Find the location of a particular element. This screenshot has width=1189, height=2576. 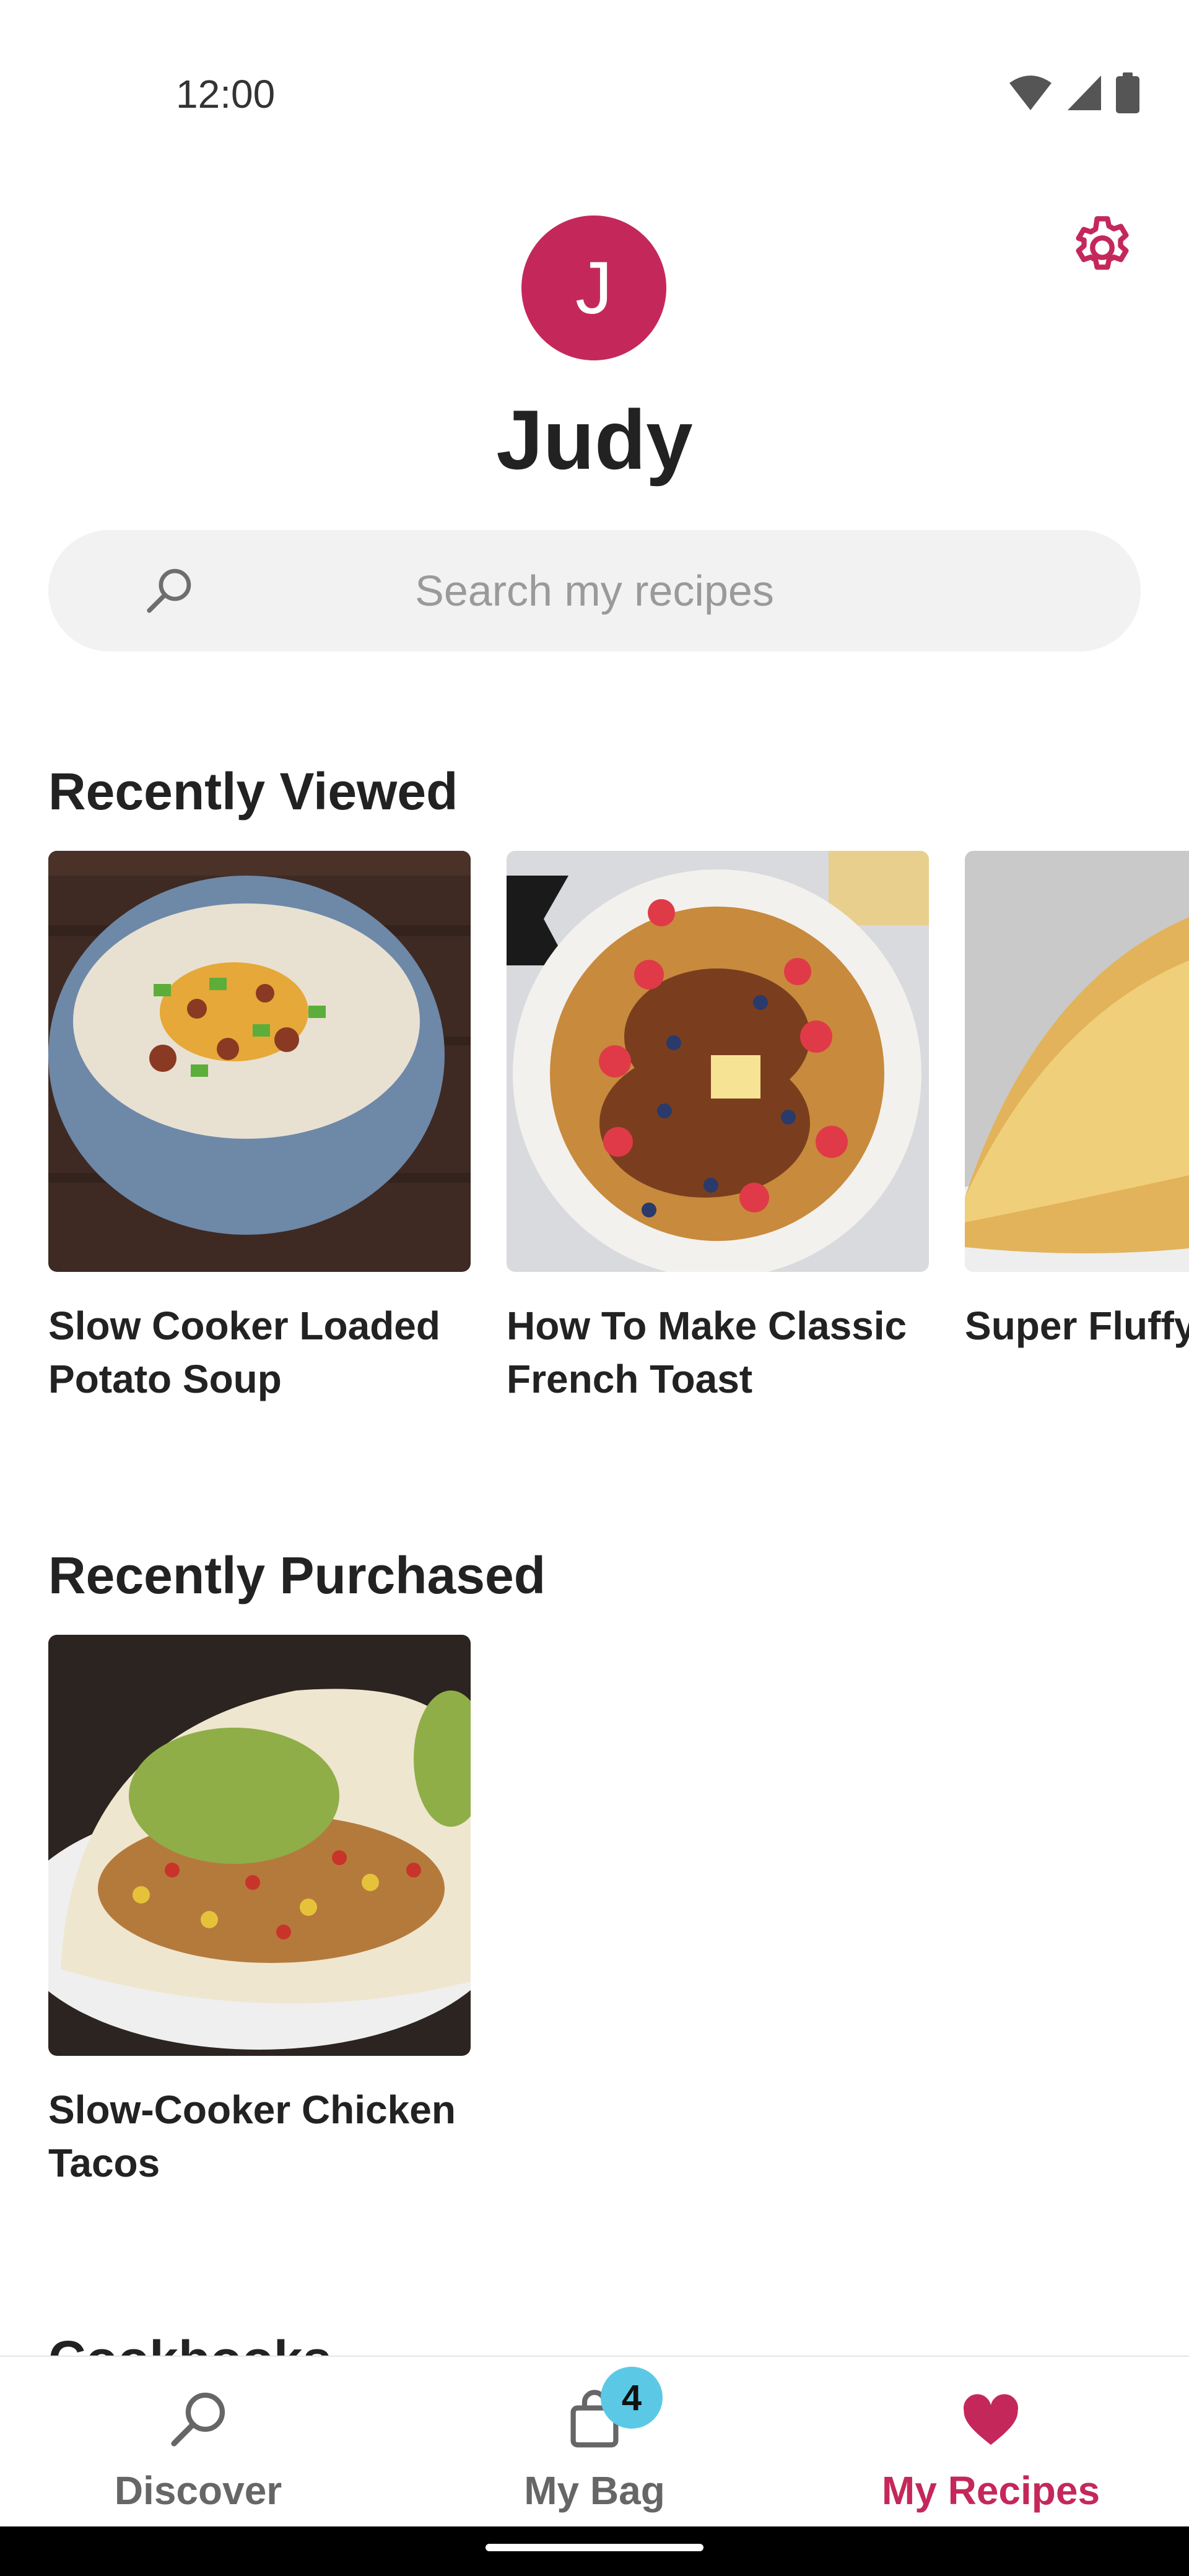

recipe-card: How To Make Classic French Toast is located at coordinates (718, 1128).